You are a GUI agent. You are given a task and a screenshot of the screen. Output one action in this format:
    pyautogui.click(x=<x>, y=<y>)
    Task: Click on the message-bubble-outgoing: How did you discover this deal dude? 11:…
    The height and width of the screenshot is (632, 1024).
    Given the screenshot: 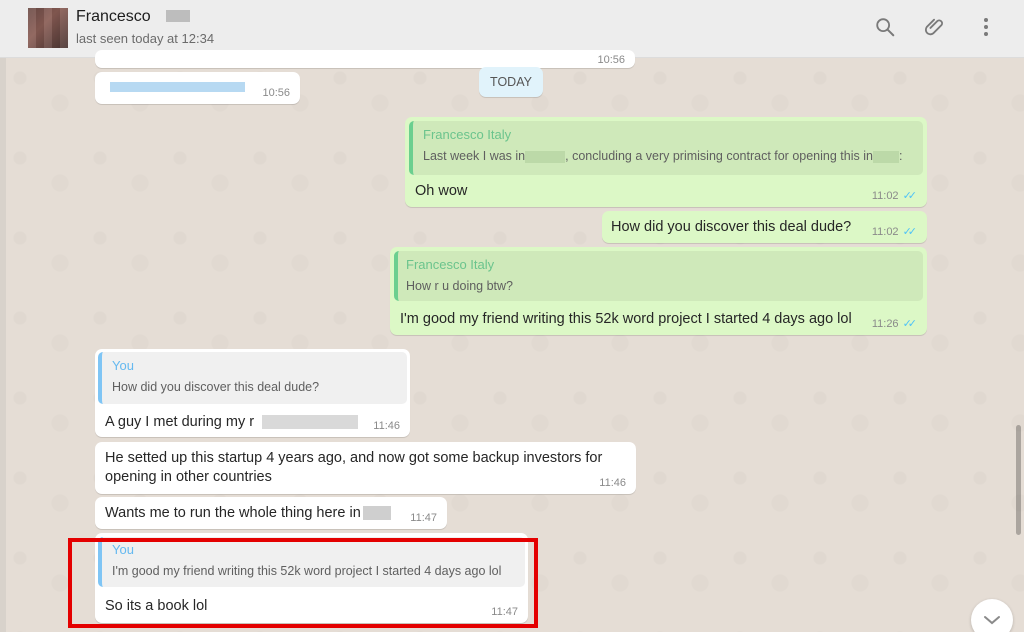 What is the action you would take?
    pyautogui.click(x=764, y=227)
    